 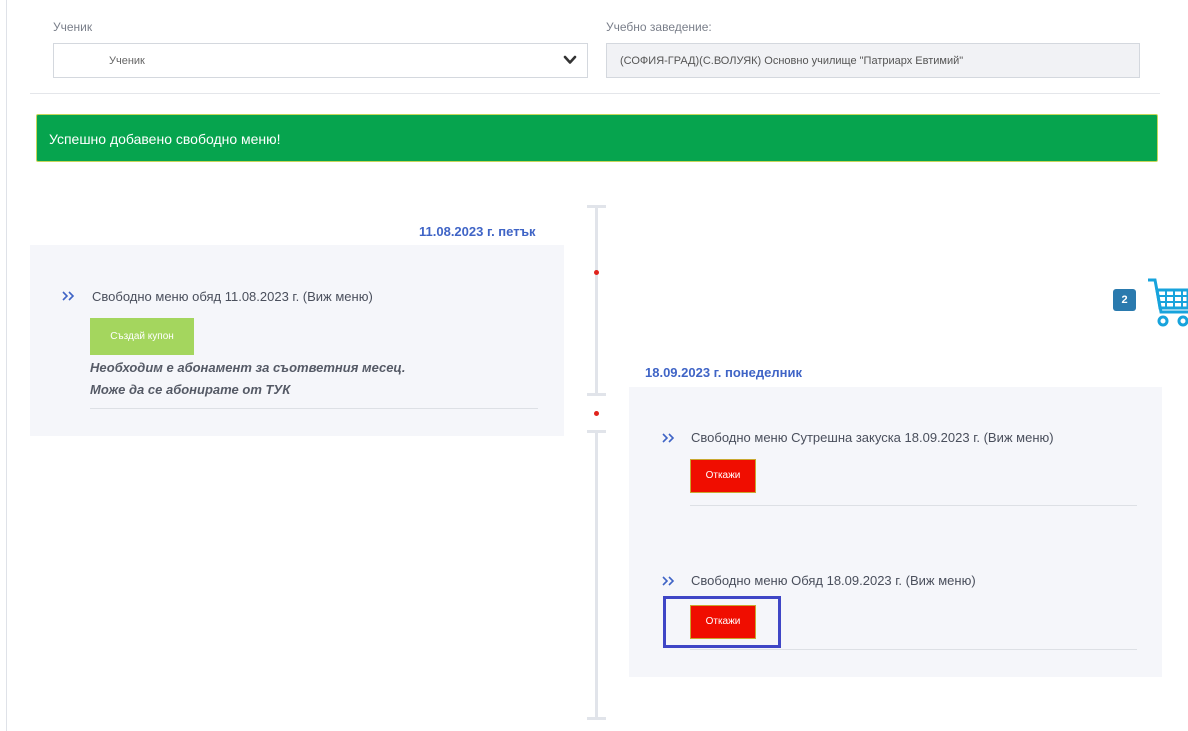 What do you see at coordinates (190, 389) in the screenshot?
I see `subscription-link: Може да се абонирате от ТУК` at bounding box center [190, 389].